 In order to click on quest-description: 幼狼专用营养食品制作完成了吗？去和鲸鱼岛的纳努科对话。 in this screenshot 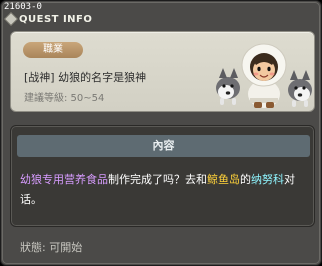, I will do `click(164, 190)`.